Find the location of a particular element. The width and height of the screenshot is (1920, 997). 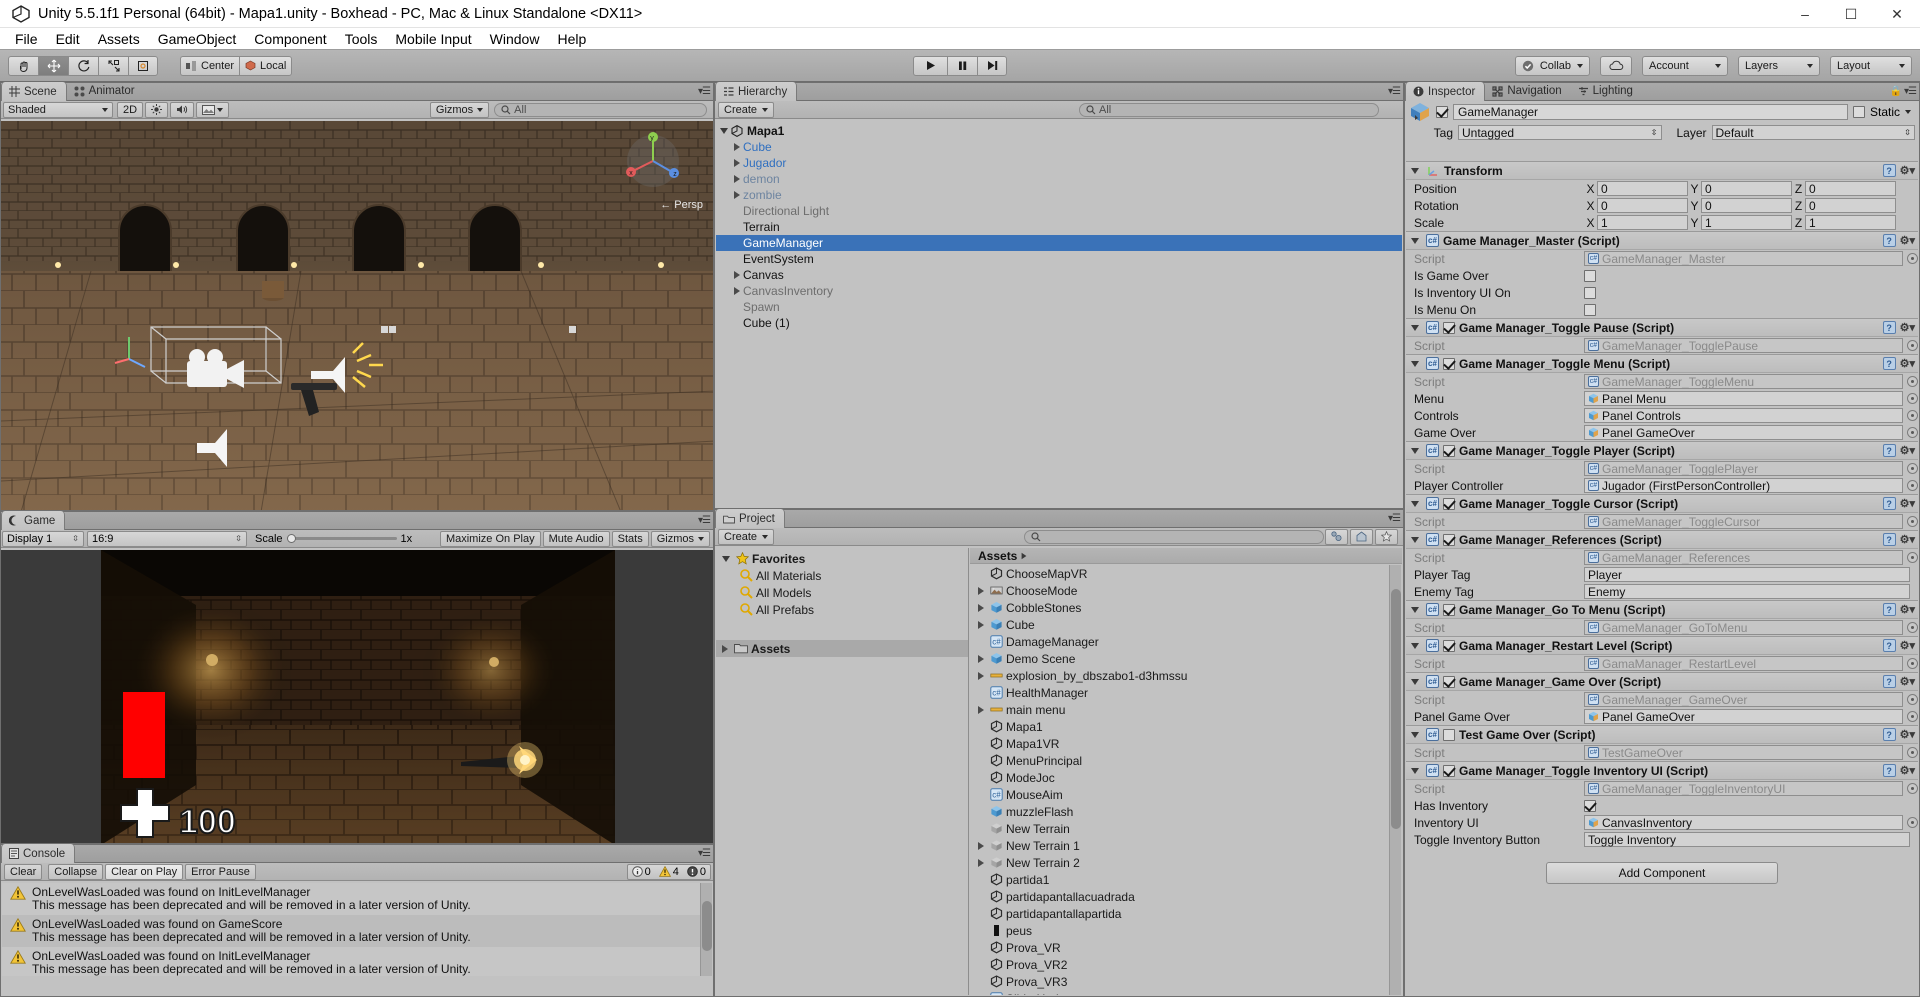

hierarchy-create-button: Create is located at coordinates (746, 109).